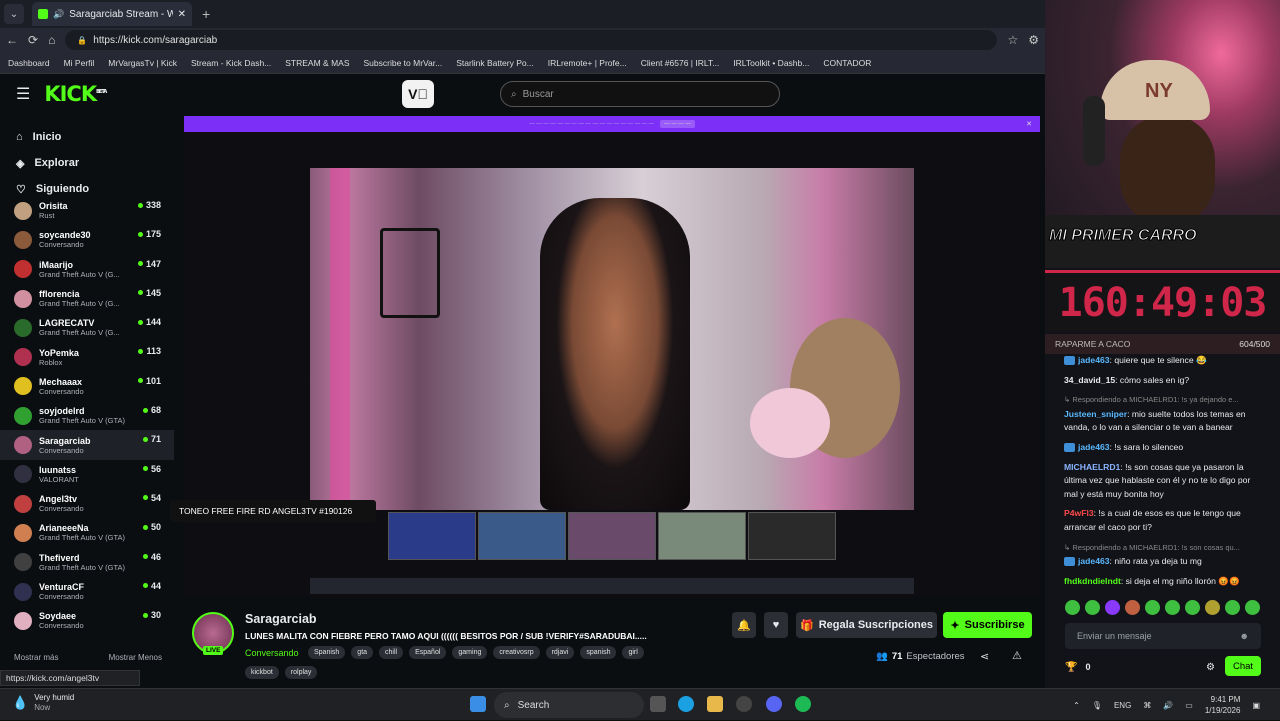  I want to click on tag-pill: Español, so click(428, 652).